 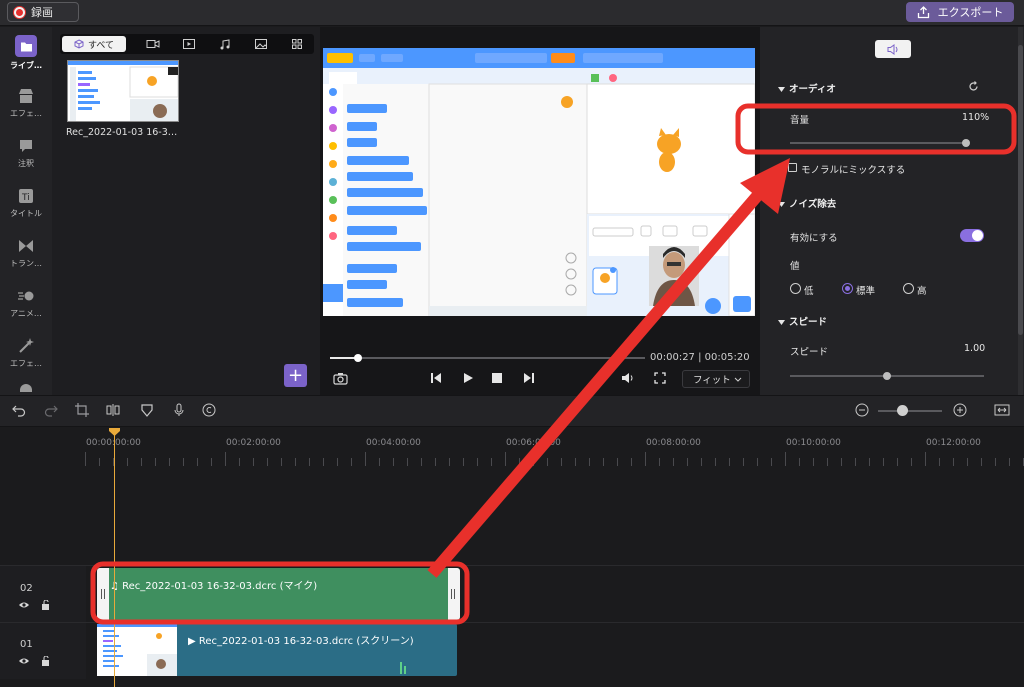 I want to click on timeline-ruler, so click(x=554, y=459).